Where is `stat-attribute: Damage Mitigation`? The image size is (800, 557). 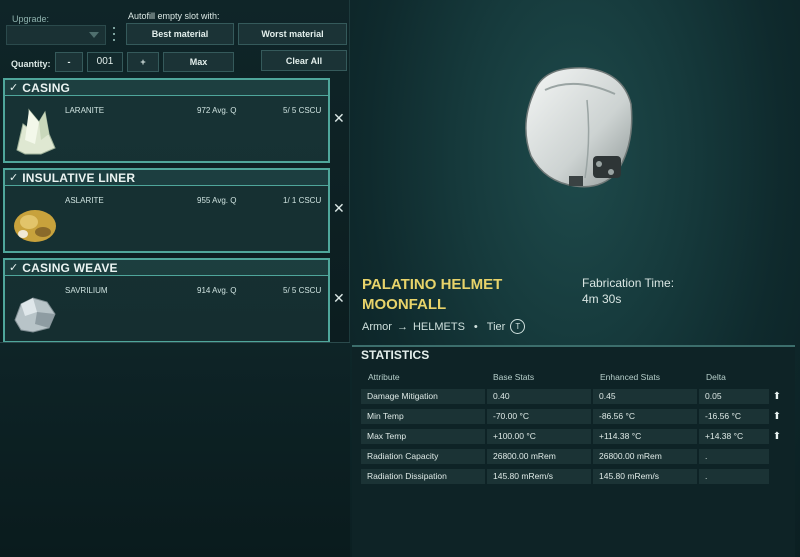 stat-attribute: Damage Mitigation is located at coordinates (423, 396).